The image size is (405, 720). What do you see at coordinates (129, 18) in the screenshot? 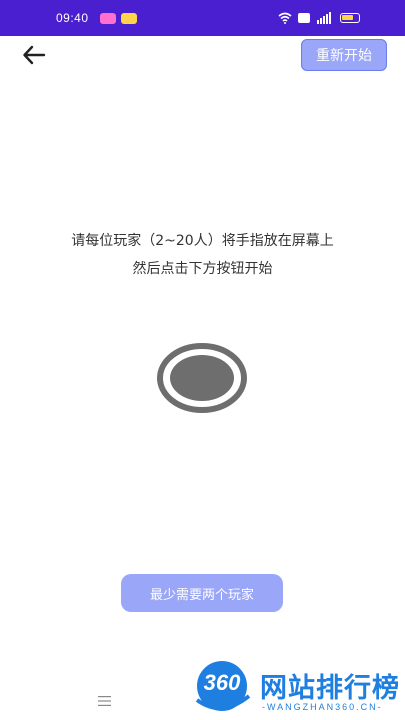
I see `mail-app-icon` at bounding box center [129, 18].